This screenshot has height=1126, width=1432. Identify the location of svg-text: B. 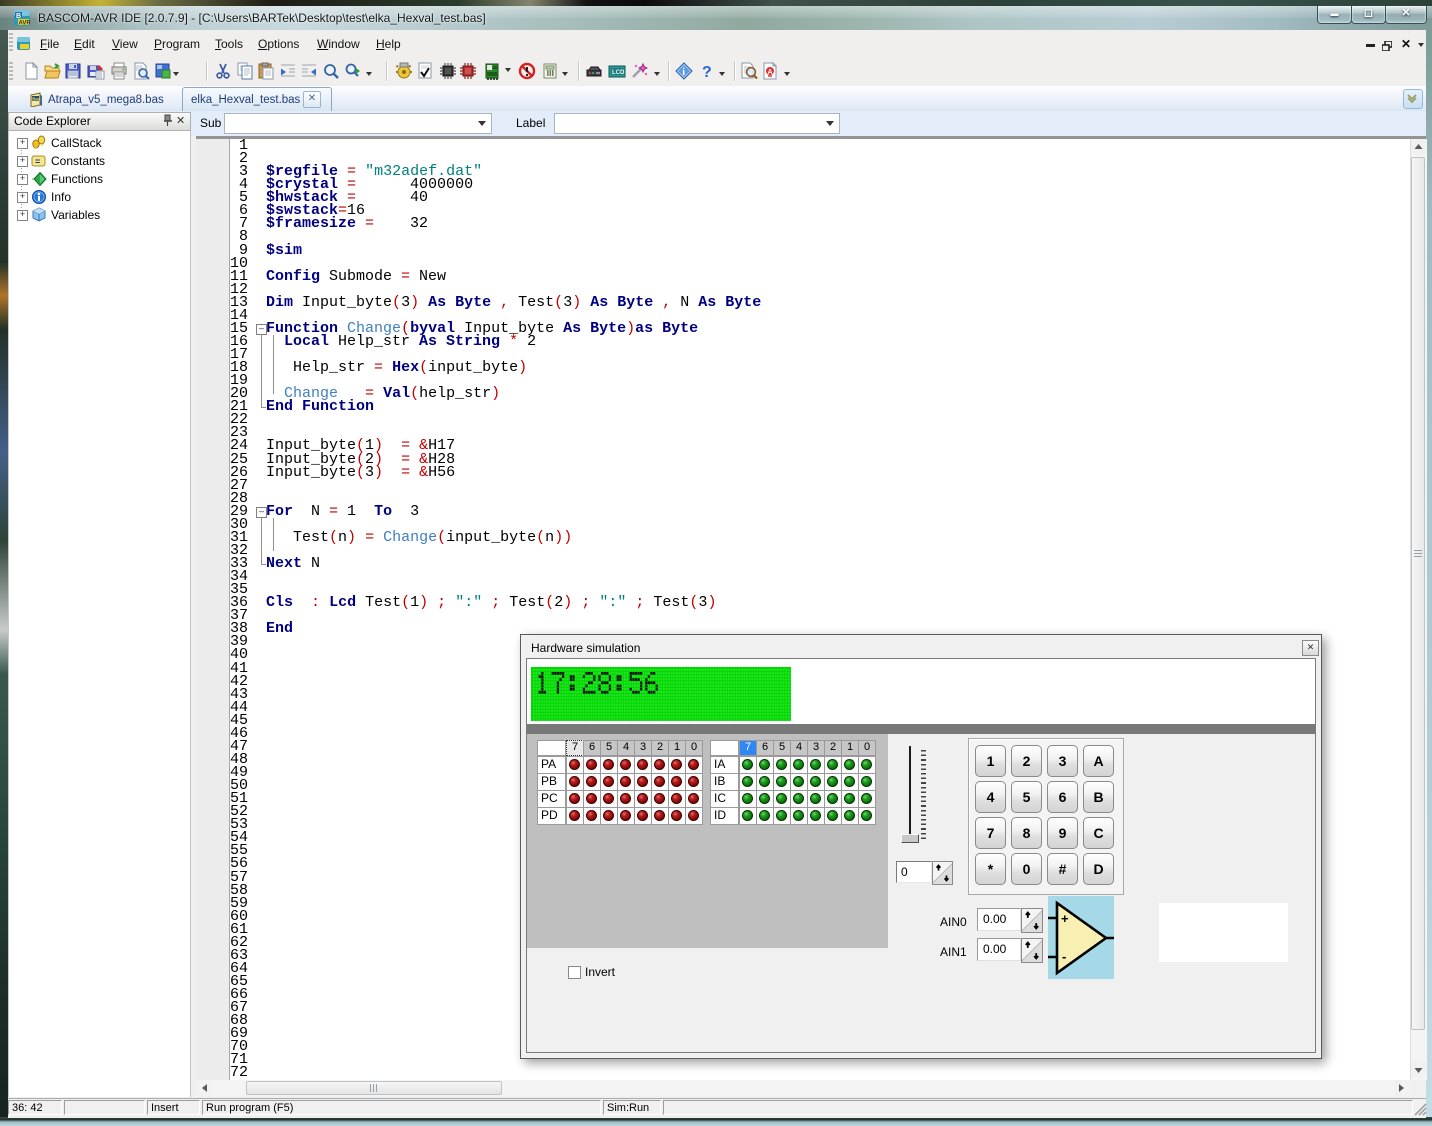
(18, 16).